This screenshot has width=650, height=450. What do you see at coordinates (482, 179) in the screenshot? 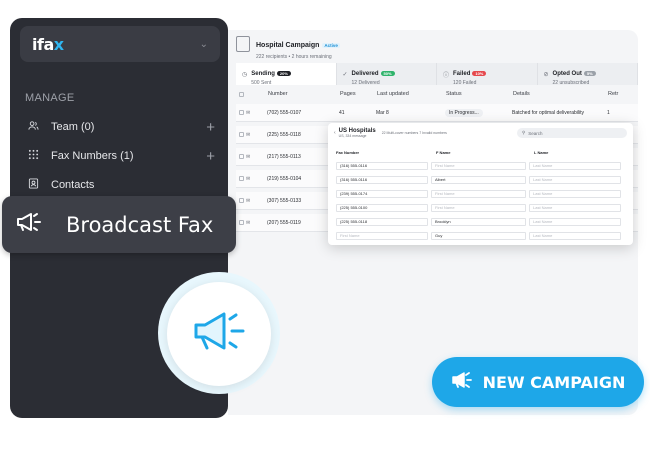
I see `list-item: (316) 555-0116 Albert Last Name` at bounding box center [482, 179].